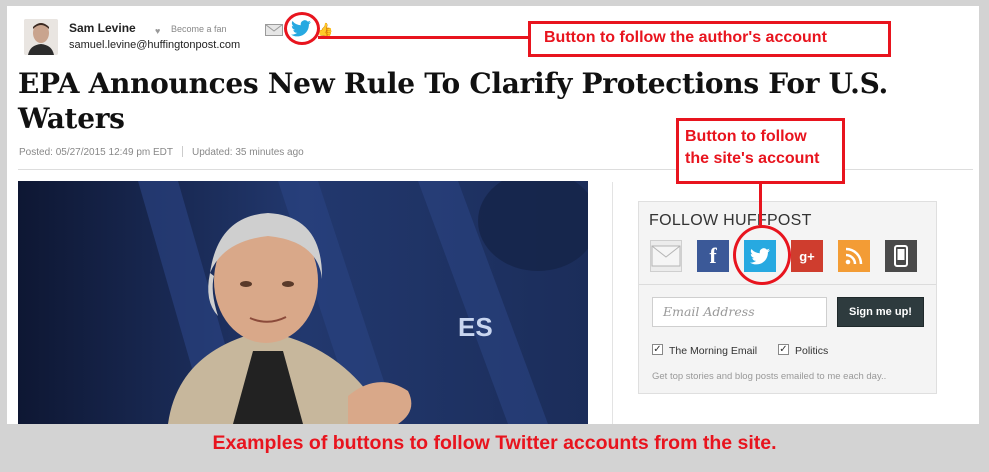  Describe the element at coordinates (901, 256) in the screenshot. I see `mobile-icon` at that location.